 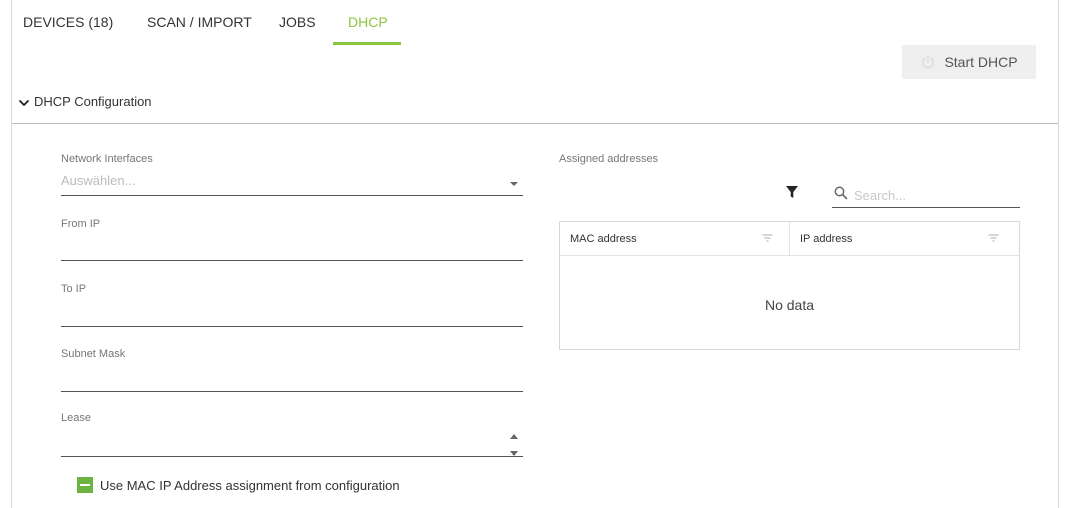 What do you see at coordinates (928, 62) in the screenshot?
I see `power-icon` at bounding box center [928, 62].